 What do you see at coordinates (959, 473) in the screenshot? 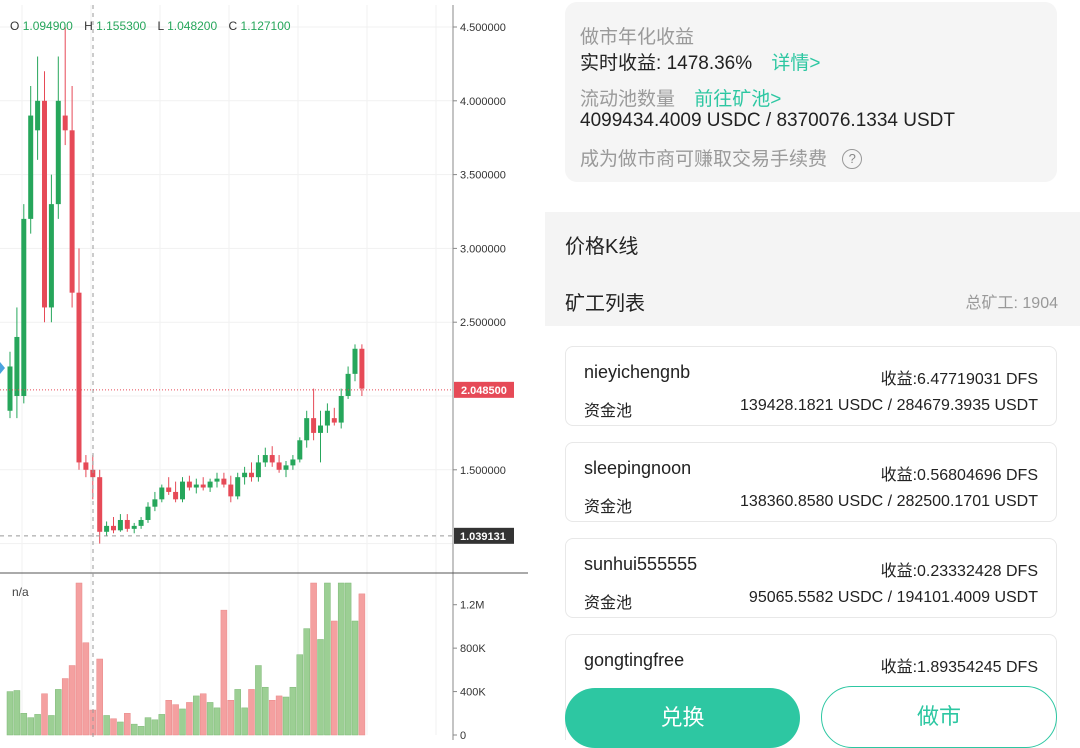
I see `miner-earnings: 收益:0.56804696 DFS` at bounding box center [959, 473].